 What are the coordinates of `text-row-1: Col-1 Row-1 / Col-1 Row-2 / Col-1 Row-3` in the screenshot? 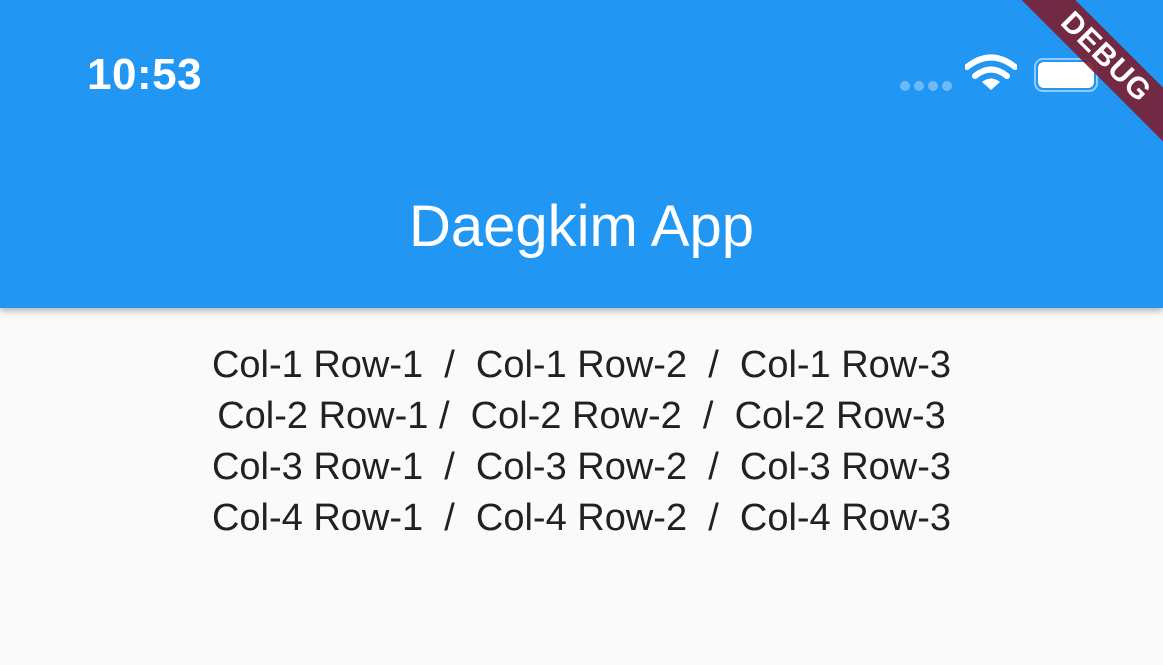 It's located at (581, 365).